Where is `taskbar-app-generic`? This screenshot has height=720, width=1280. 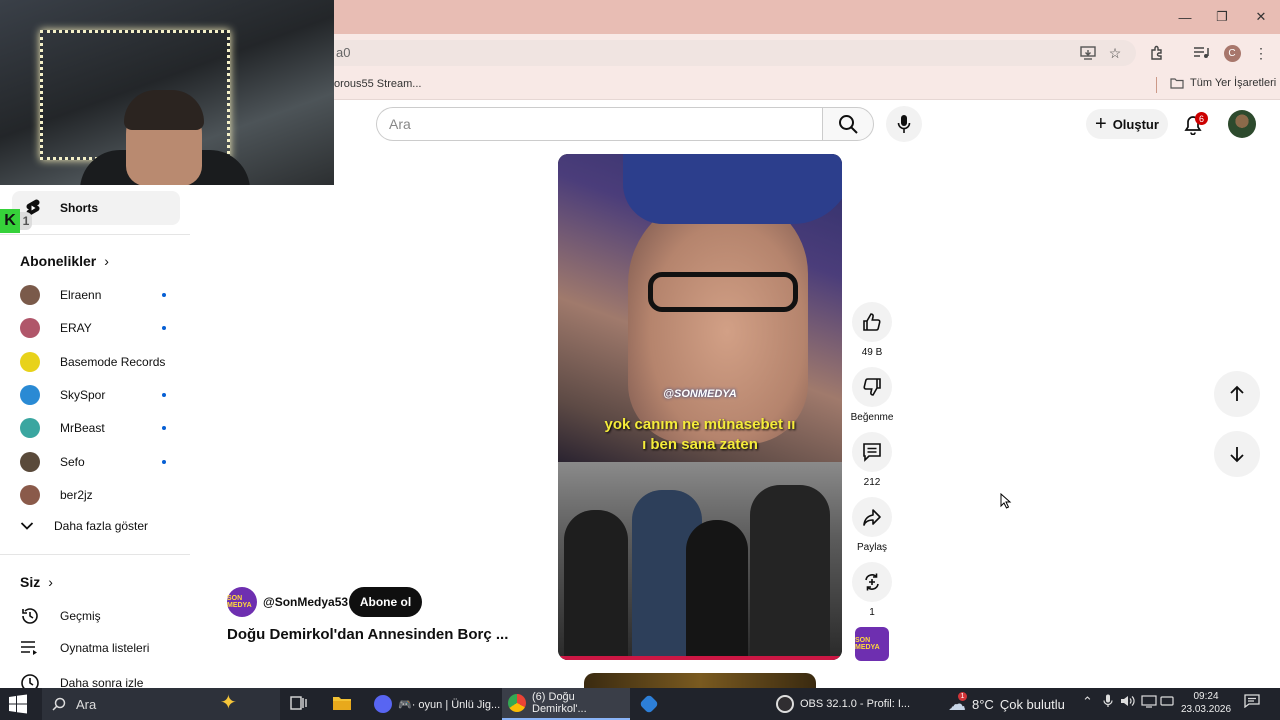 taskbar-app-generic is located at coordinates (649, 704).